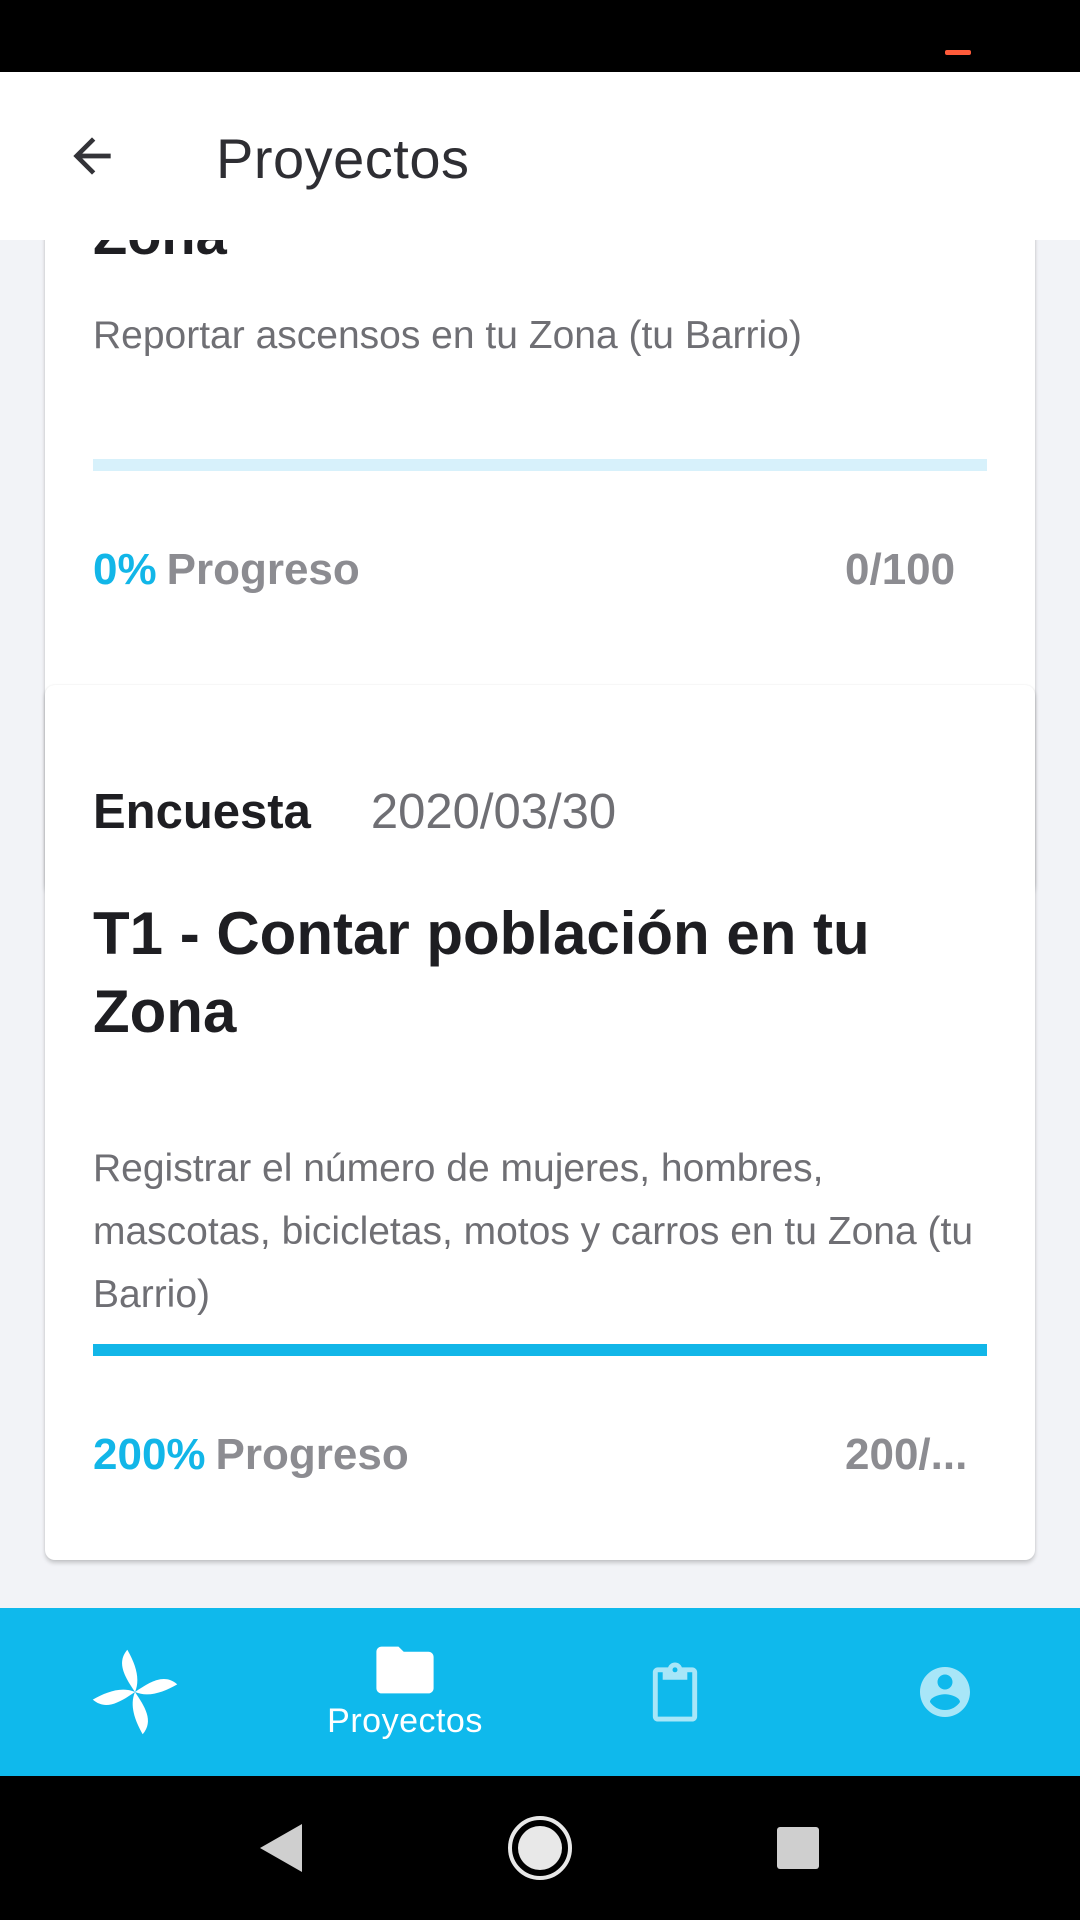  What do you see at coordinates (540, 575) in the screenshot?
I see `progress-summary: 0% Progreso 0/100` at bounding box center [540, 575].